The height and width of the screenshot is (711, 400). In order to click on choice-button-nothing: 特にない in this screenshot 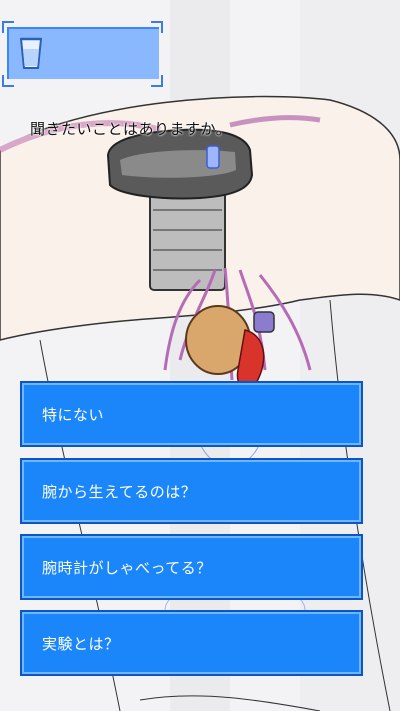, I will do `click(191, 414)`.